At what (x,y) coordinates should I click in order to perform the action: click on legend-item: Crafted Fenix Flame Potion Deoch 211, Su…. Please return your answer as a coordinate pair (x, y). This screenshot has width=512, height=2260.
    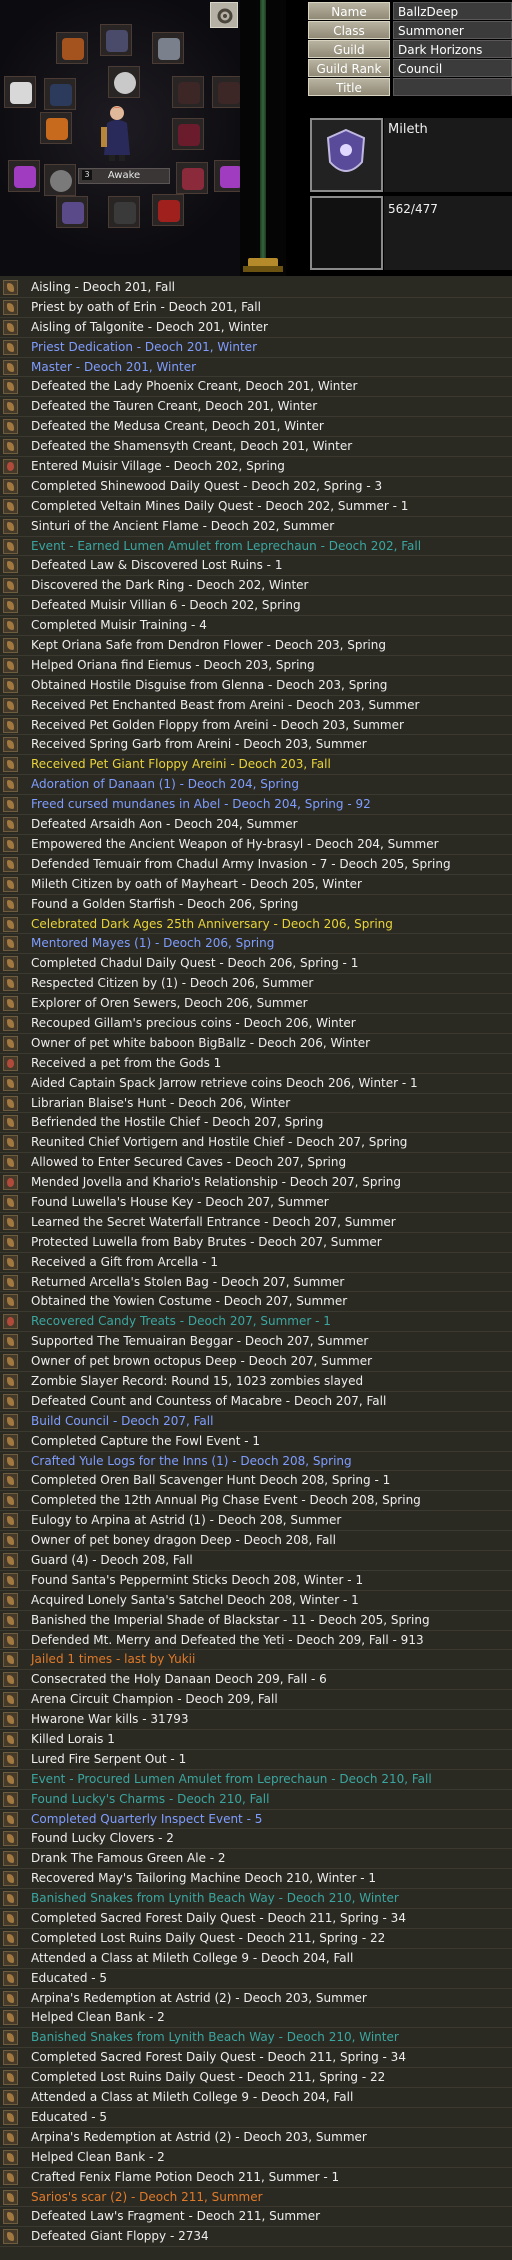
    Looking at the image, I should click on (256, 2178).